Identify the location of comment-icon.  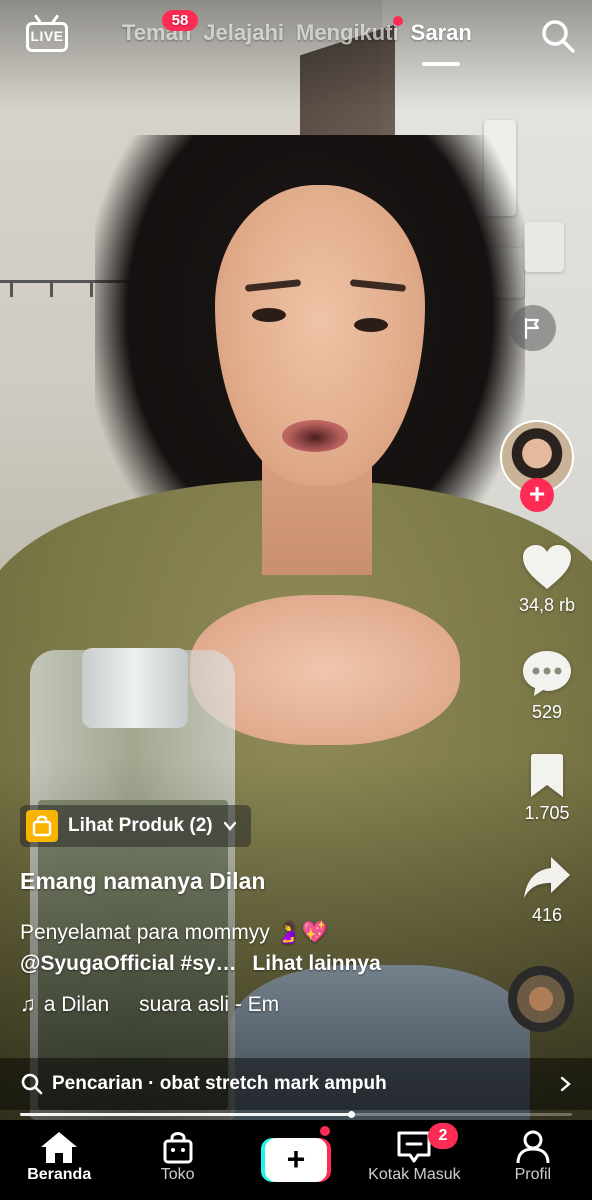
(547, 673).